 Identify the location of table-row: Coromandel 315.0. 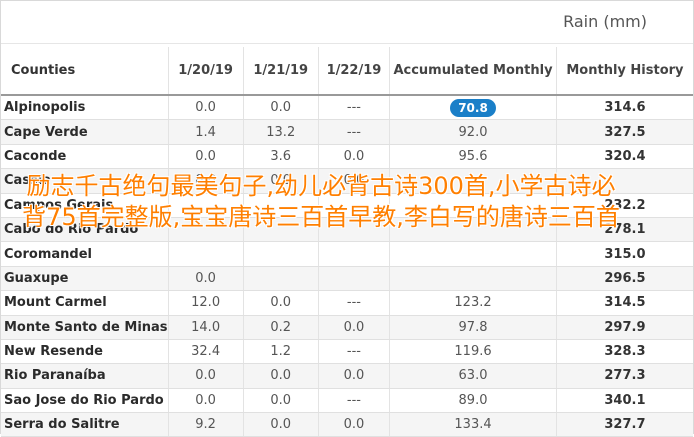
(347, 254).